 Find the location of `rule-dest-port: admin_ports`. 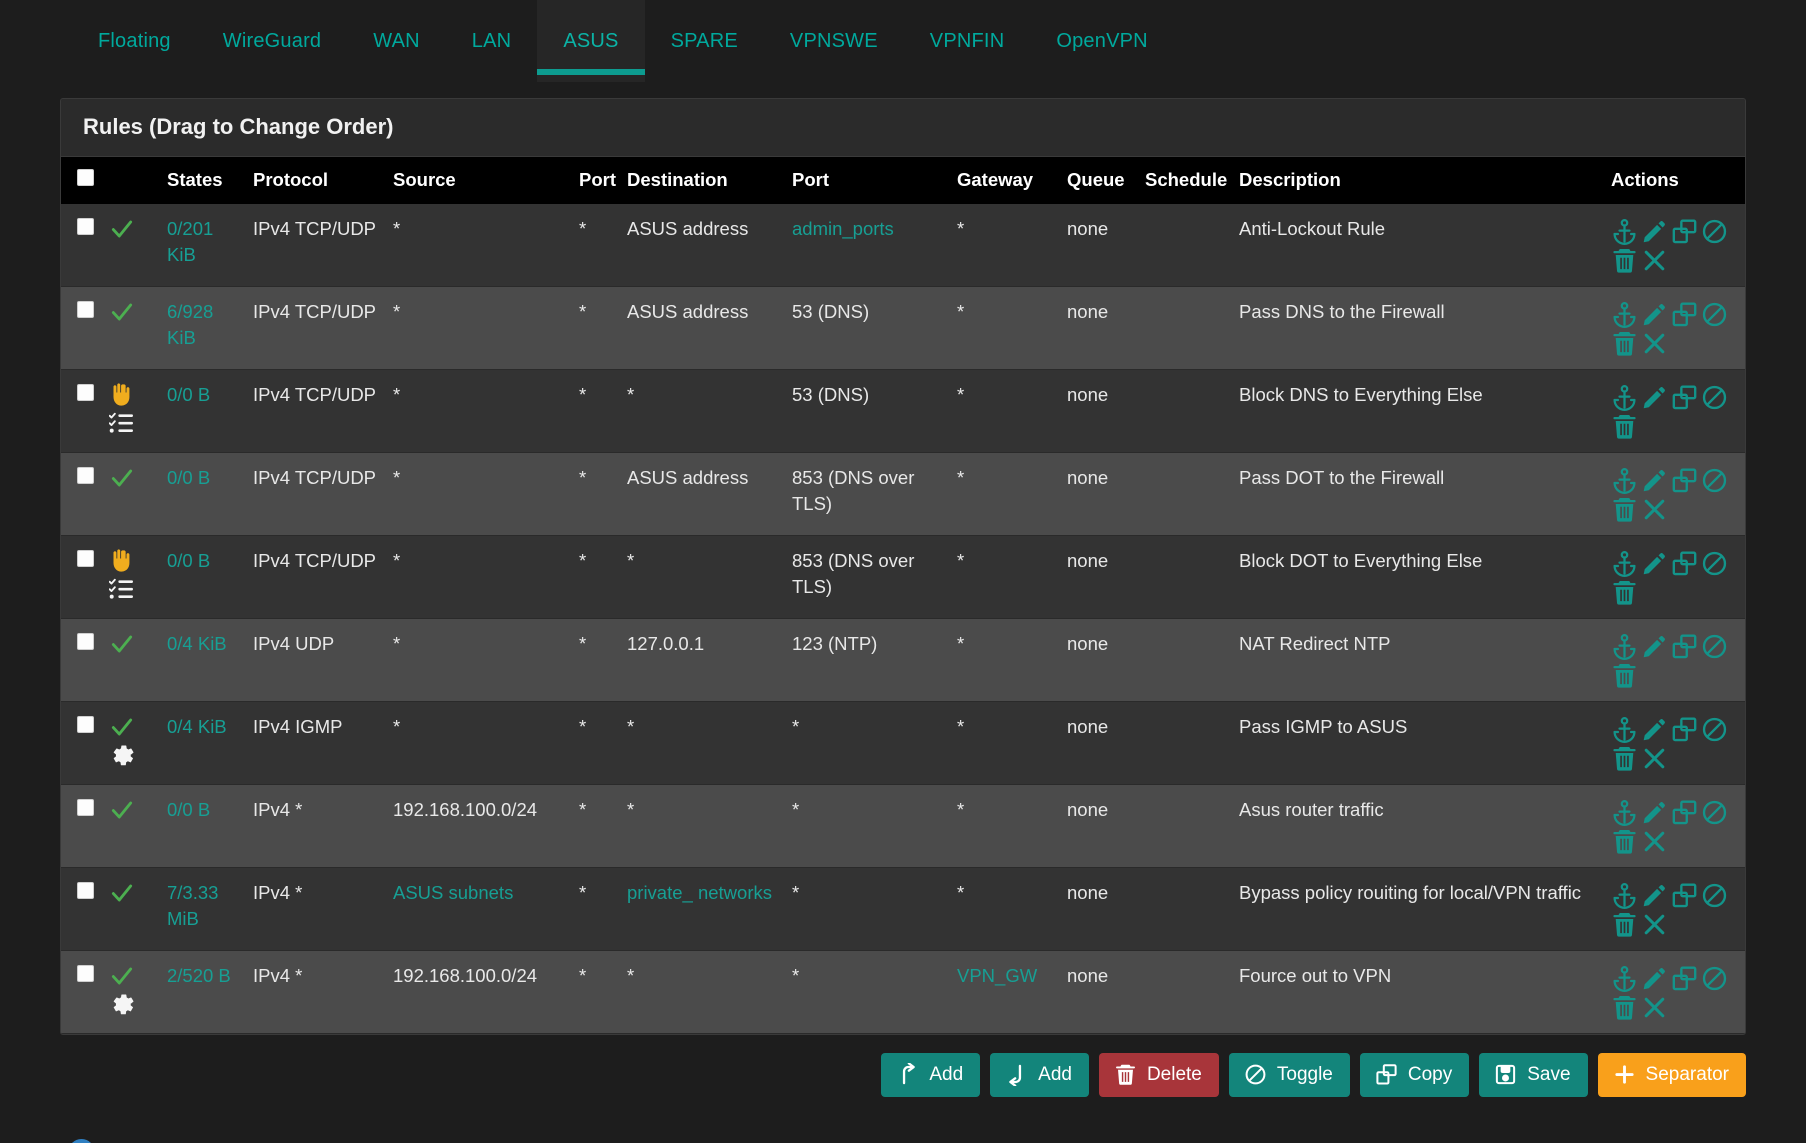

rule-dest-port: admin_ports is located at coordinates (868, 245).